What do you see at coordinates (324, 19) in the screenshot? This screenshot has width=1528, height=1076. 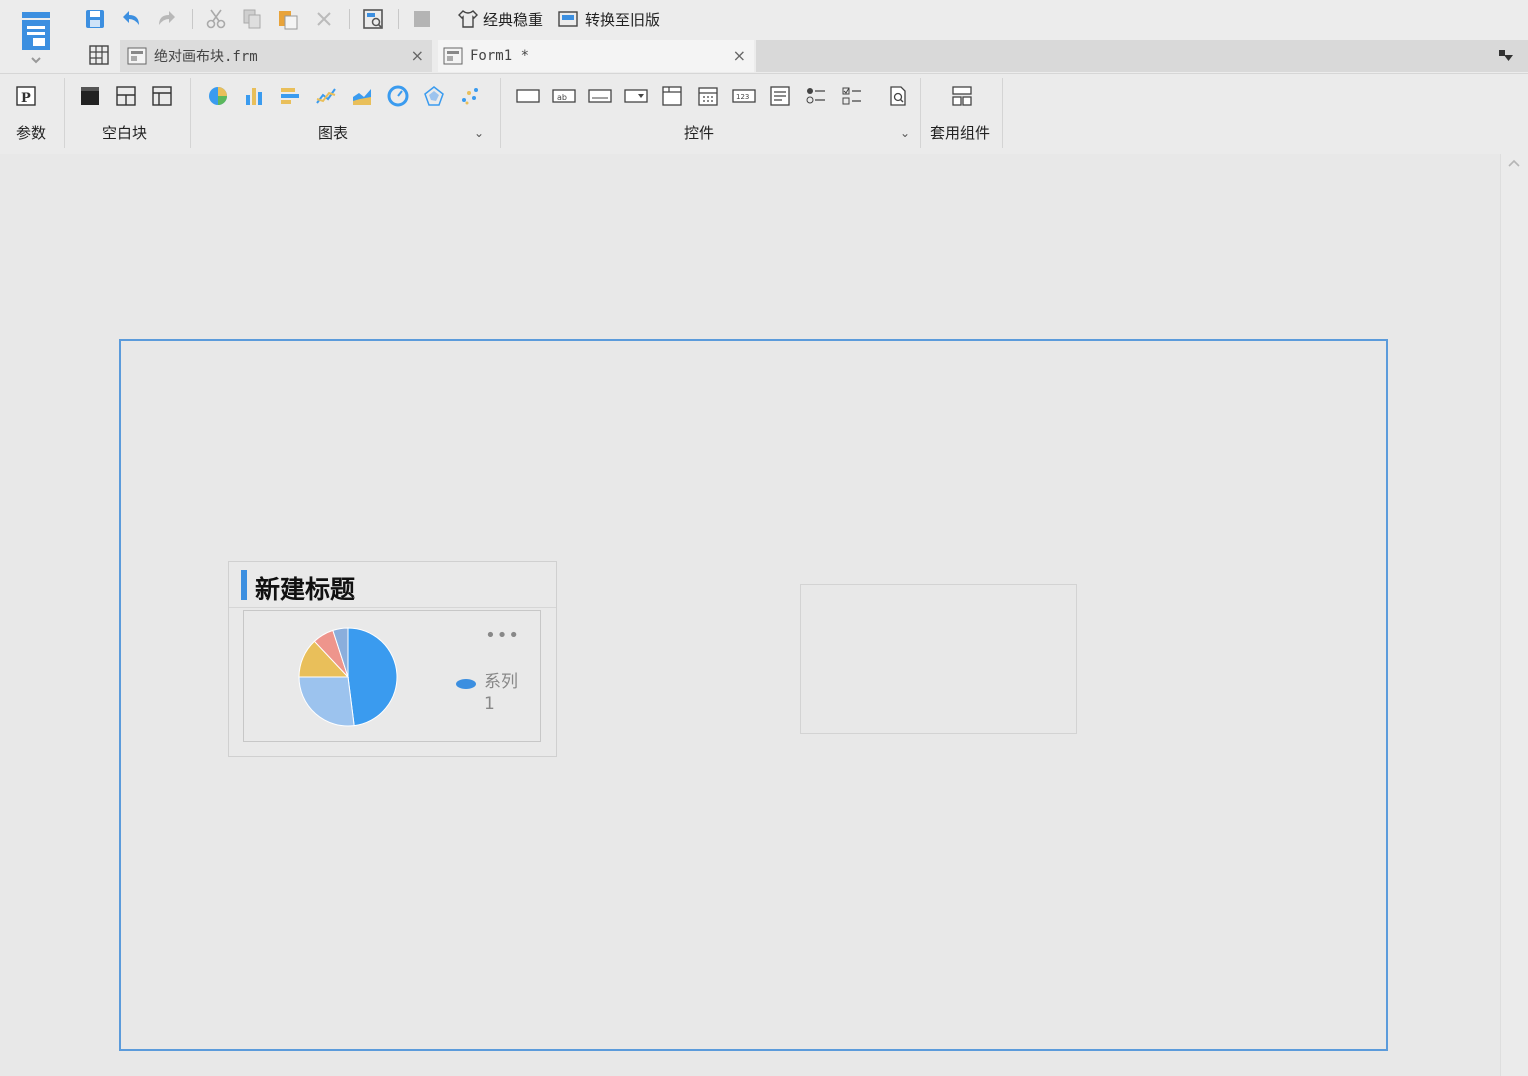 I see `delete-icon` at bounding box center [324, 19].